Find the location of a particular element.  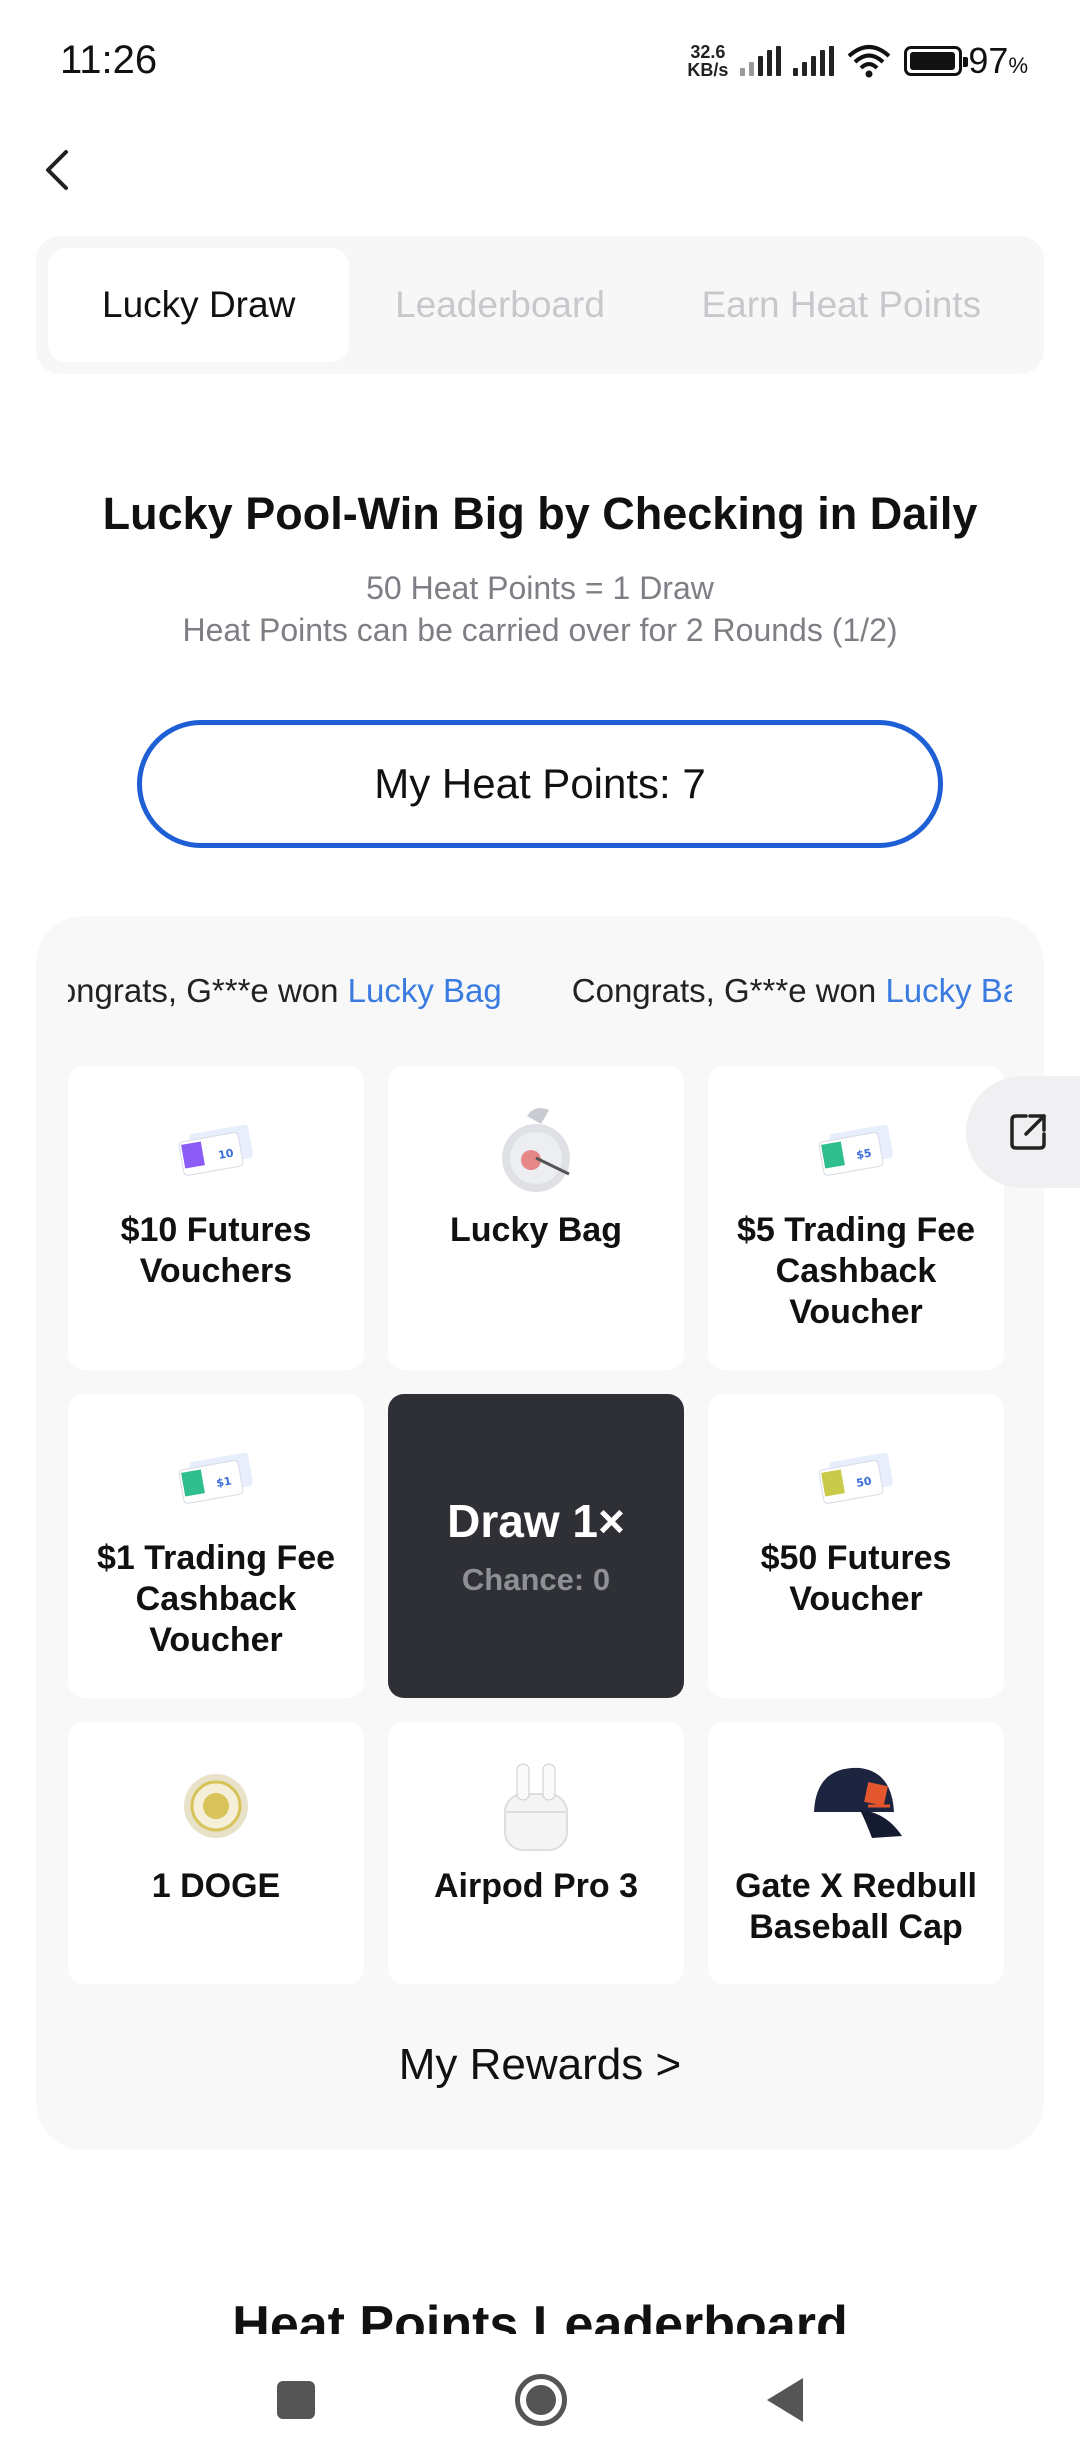

voucher-50-icon: 50 is located at coordinates (856, 1478).